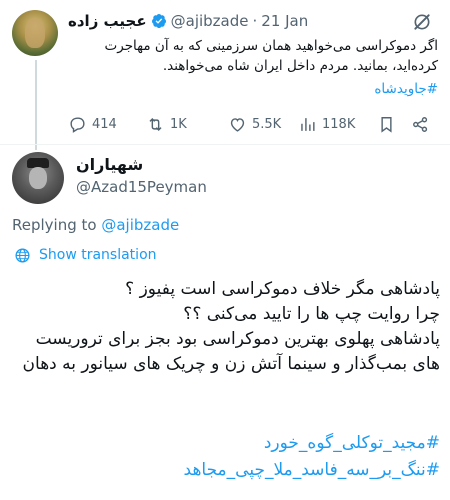  I want to click on bookmark-icon, so click(386, 124).